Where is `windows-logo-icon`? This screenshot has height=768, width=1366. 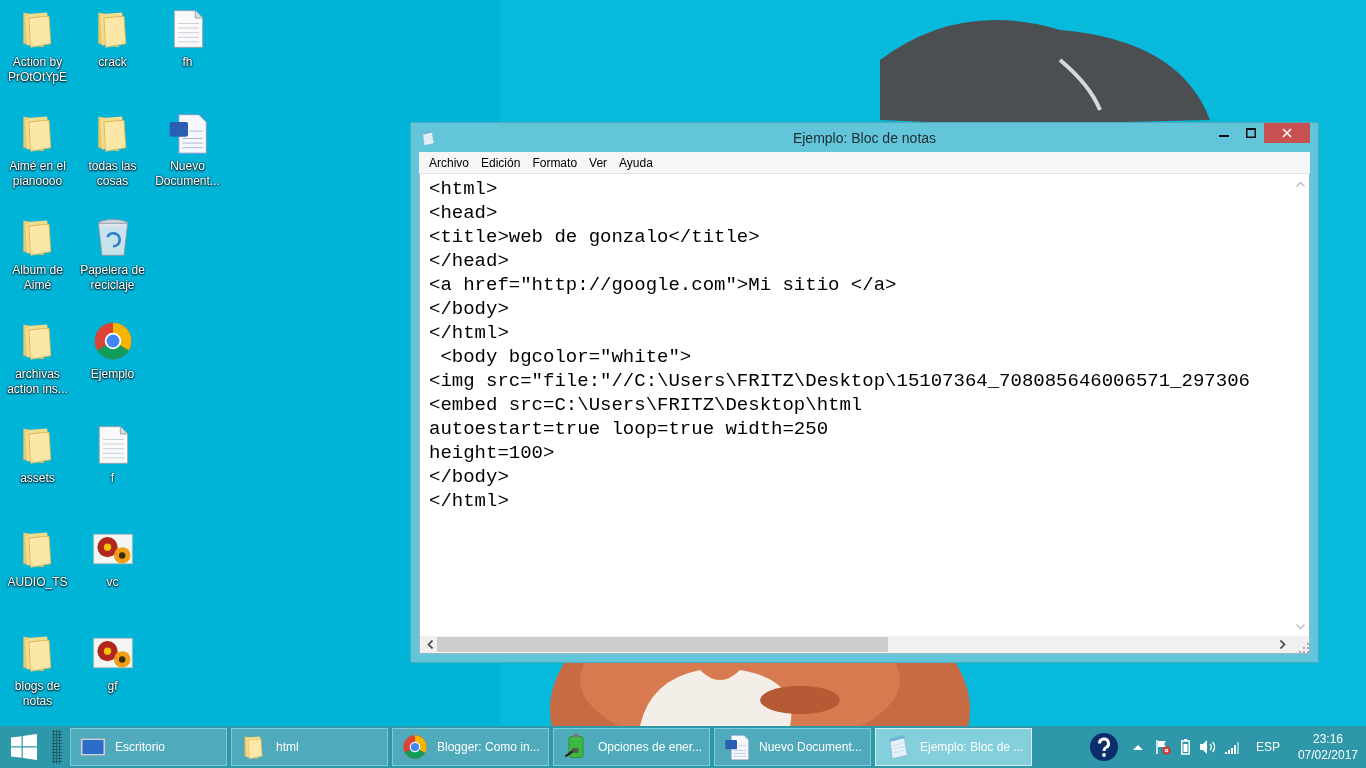
windows-logo-icon is located at coordinates (24, 747).